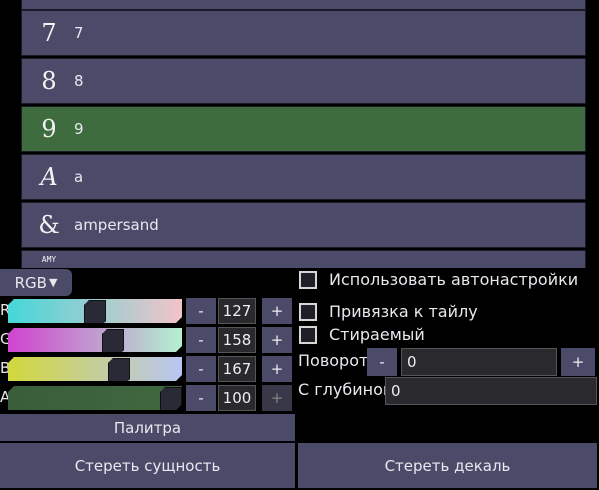 The image size is (599, 490). What do you see at coordinates (147, 427) in the screenshot?
I see `palette-button: Палитра` at bounding box center [147, 427].